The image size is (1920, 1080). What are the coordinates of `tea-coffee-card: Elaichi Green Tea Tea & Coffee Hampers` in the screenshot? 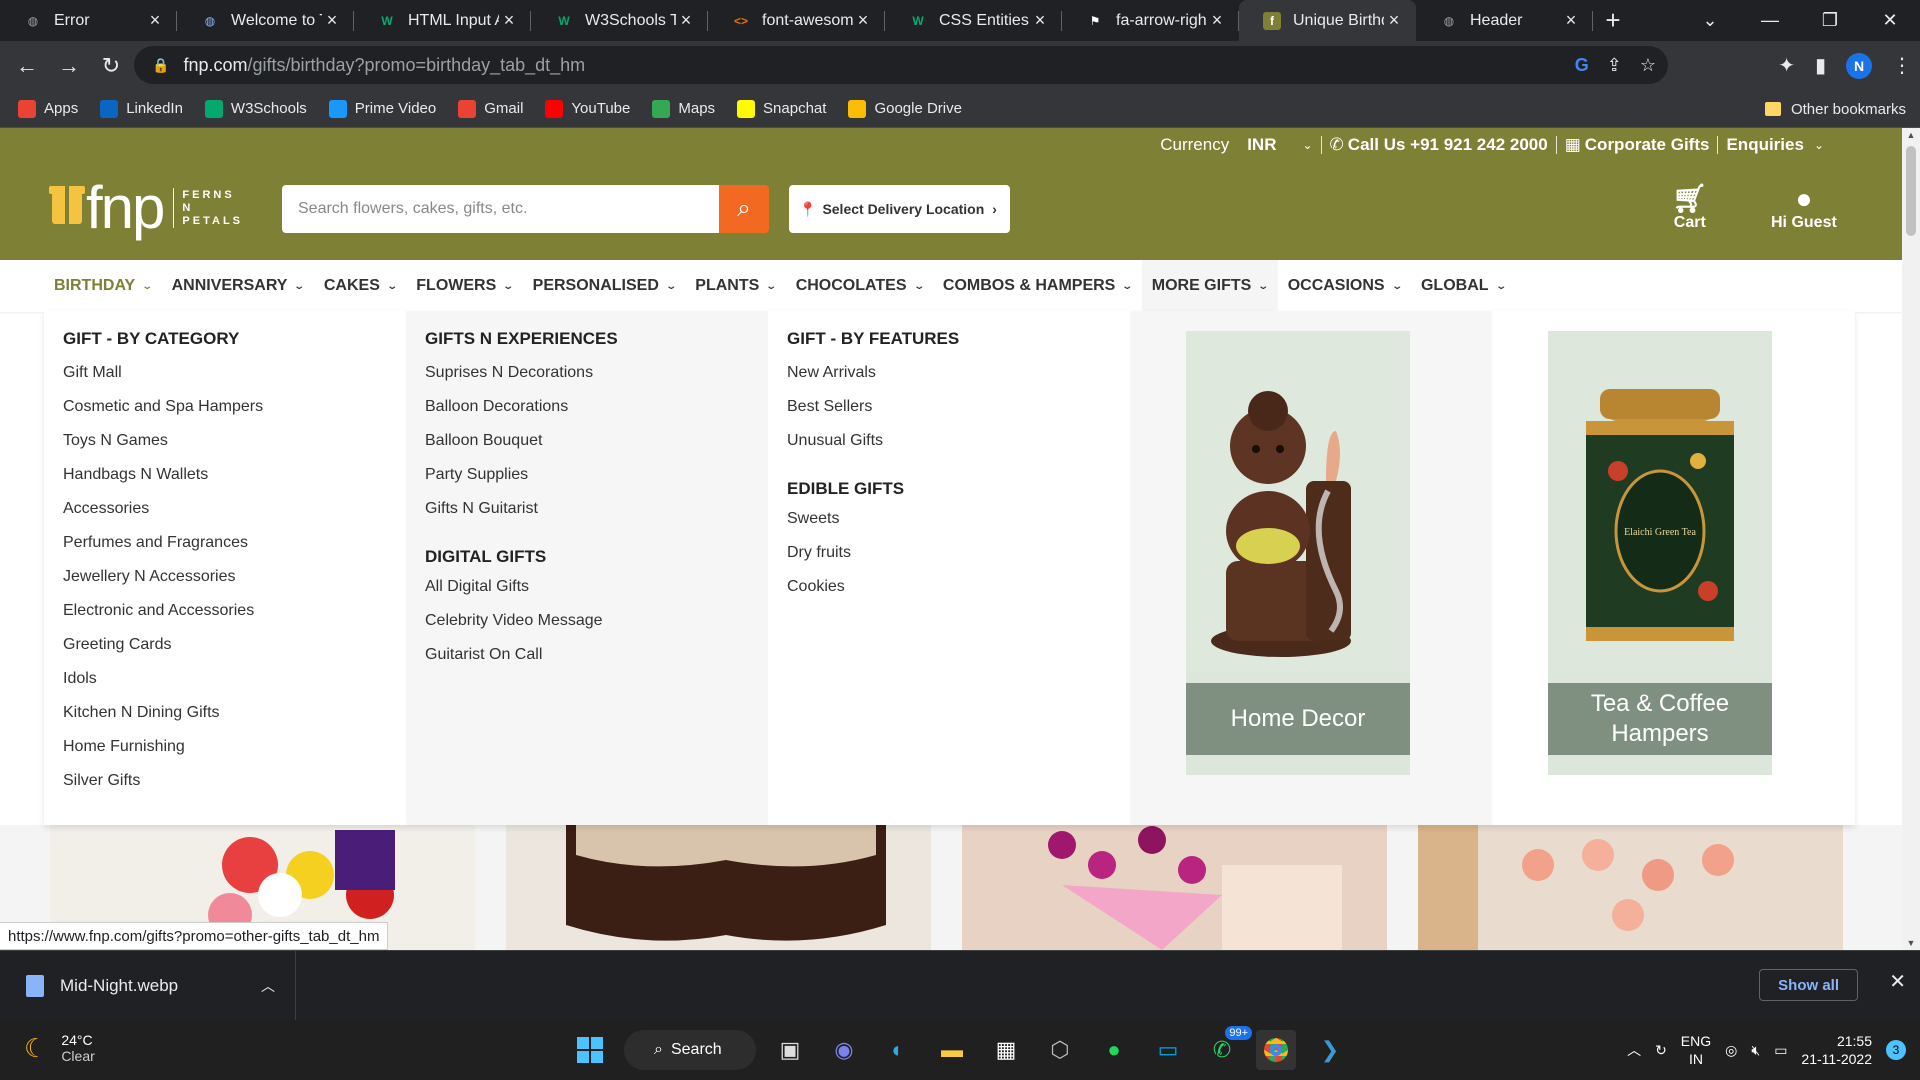 It's located at (1660, 553).